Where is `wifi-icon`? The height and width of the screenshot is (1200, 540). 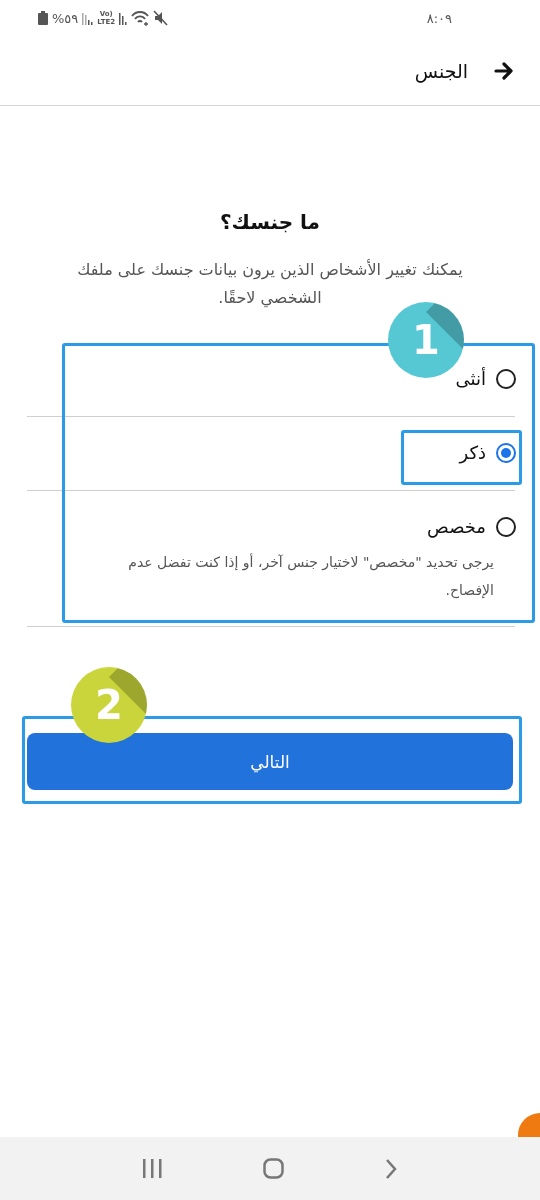 wifi-icon is located at coordinates (140, 18).